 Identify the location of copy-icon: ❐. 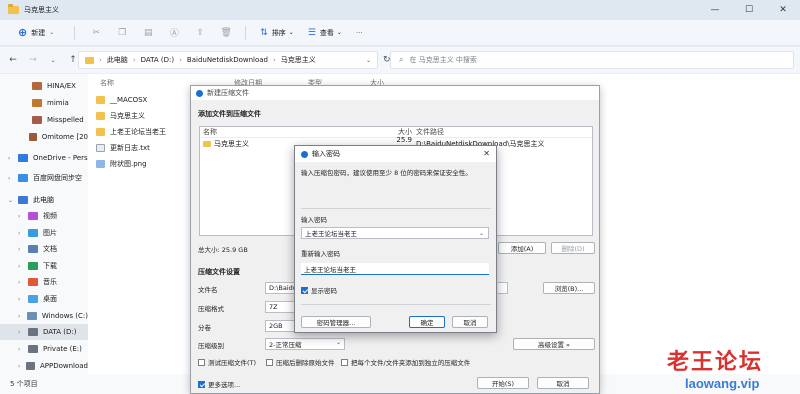
(122, 33).